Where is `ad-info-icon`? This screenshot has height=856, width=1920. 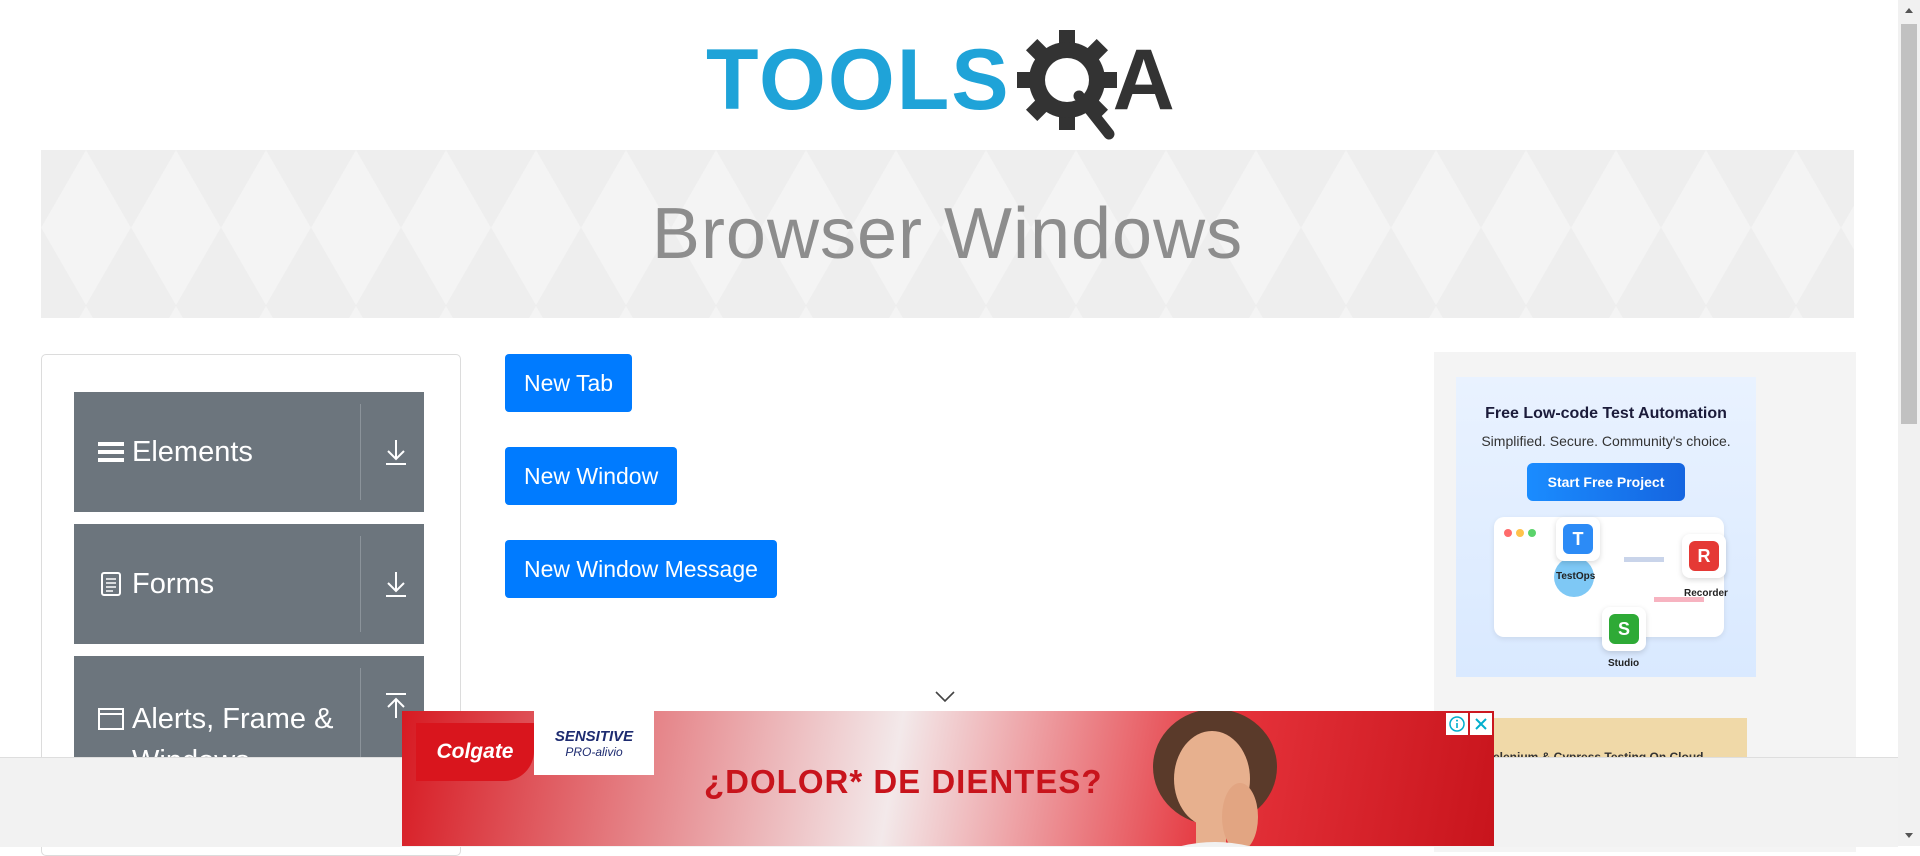 ad-info-icon is located at coordinates (1457, 724).